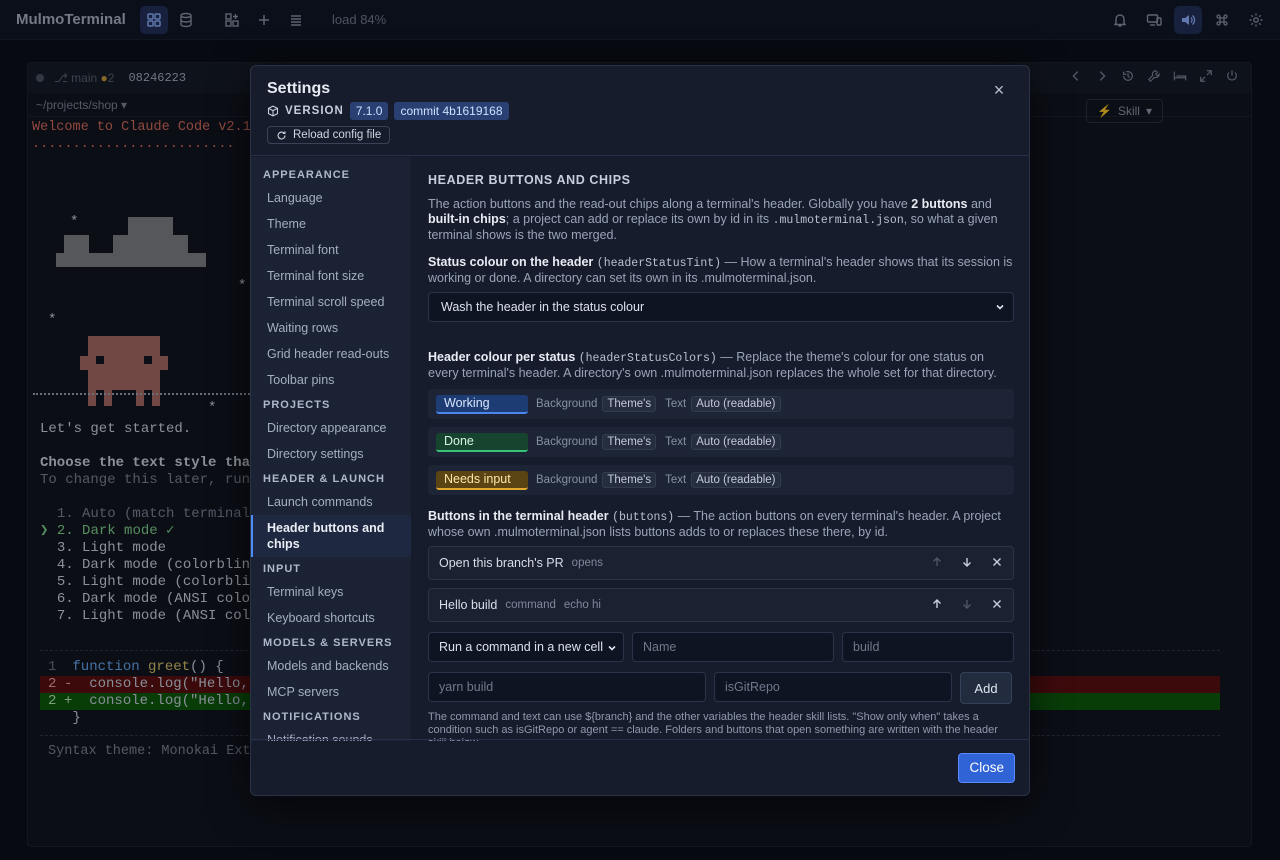 Image resolution: width=1280 pixels, height=860 pixels. I want to click on sidebar-group-heading: NOTIFICATIONS, so click(312, 717).